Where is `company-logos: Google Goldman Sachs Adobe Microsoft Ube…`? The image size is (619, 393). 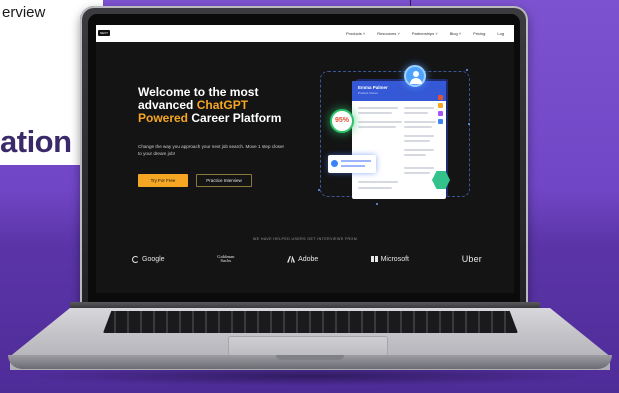 company-logos: Google Goldman Sachs Adobe Microsoft Ube… is located at coordinates (307, 259).